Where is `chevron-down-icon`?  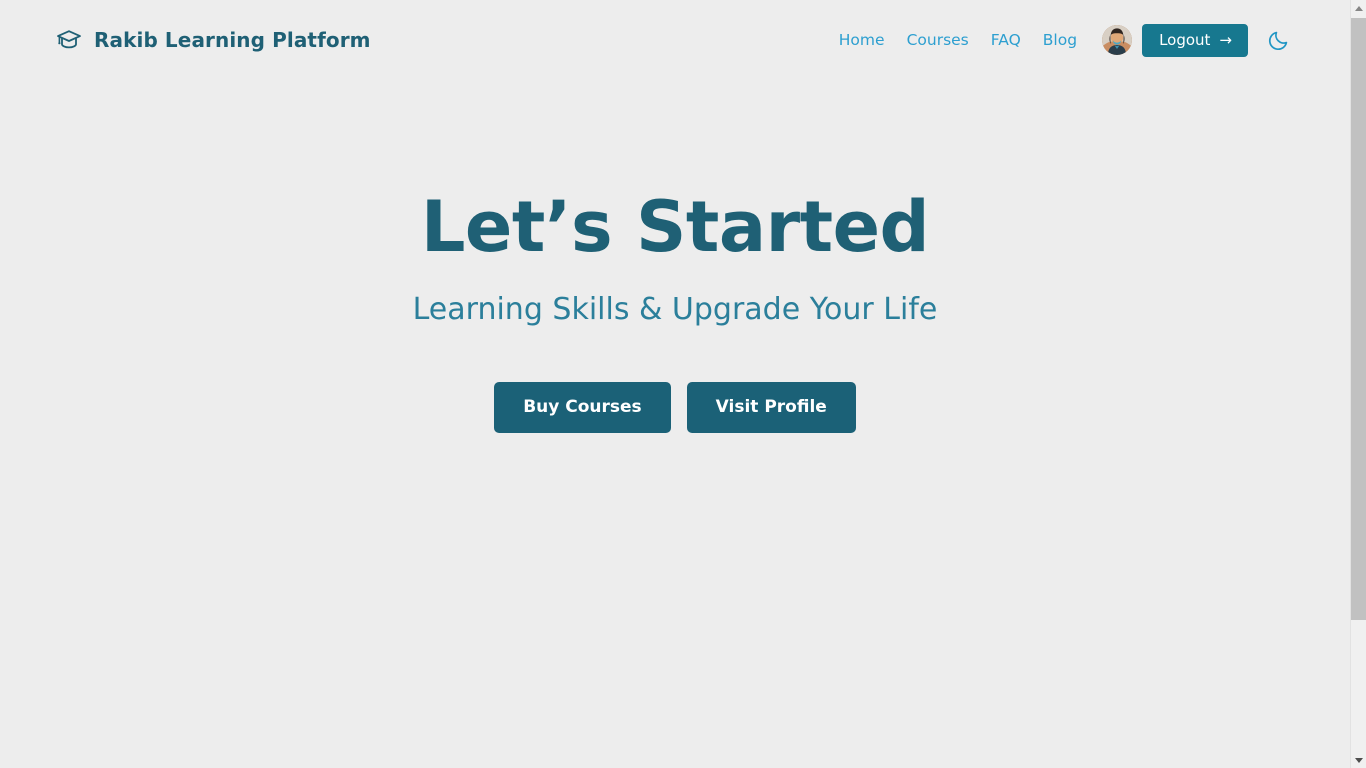 chevron-down-icon is located at coordinates (1359, 760).